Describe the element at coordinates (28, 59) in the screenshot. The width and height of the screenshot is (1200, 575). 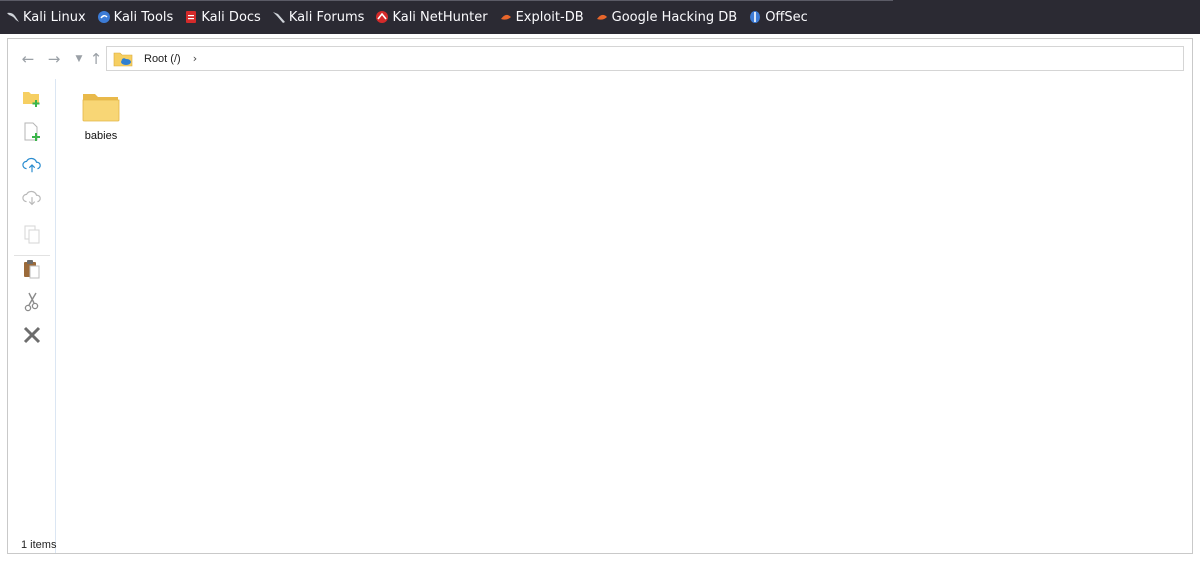
I see `back-arrow-icon: ←` at that location.